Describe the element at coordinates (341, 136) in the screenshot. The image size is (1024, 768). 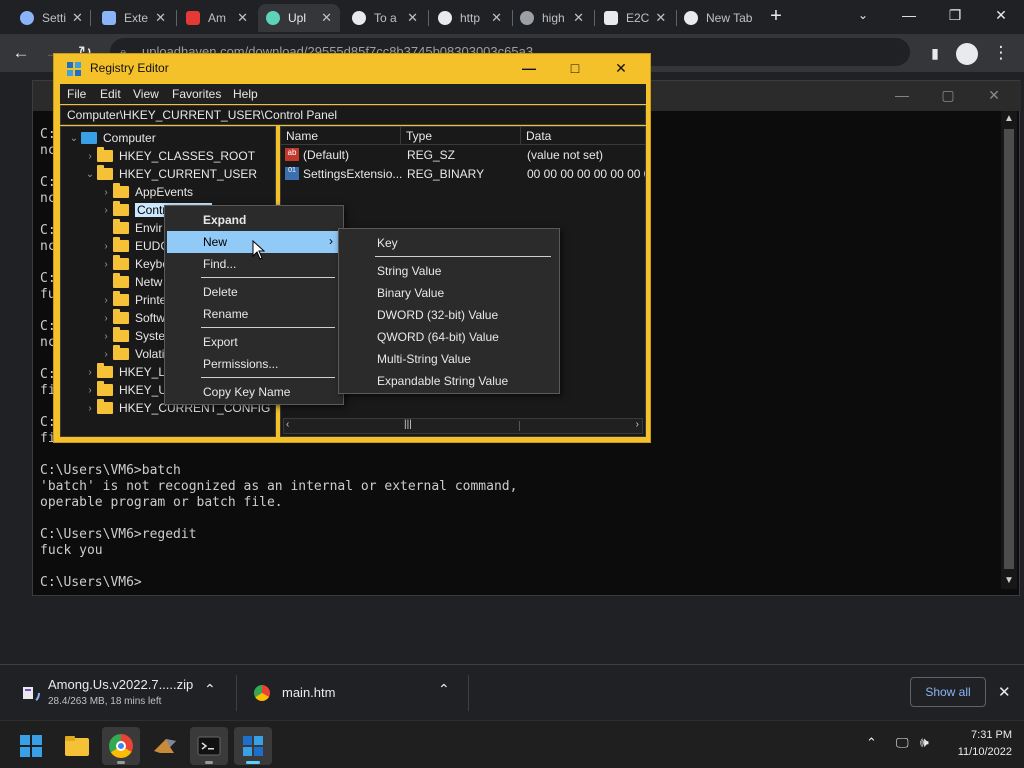
I see `column-name: Name` at that location.